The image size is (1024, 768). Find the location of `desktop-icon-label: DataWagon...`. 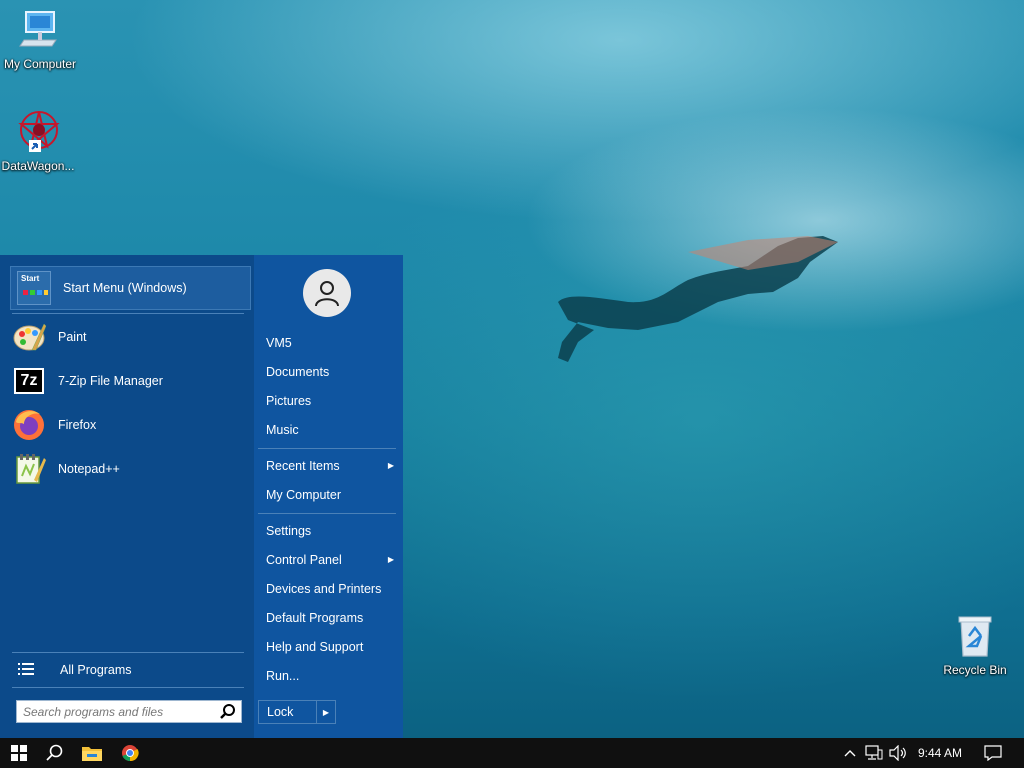

desktop-icon-label: DataWagon... is located at coordinates (38, 166).